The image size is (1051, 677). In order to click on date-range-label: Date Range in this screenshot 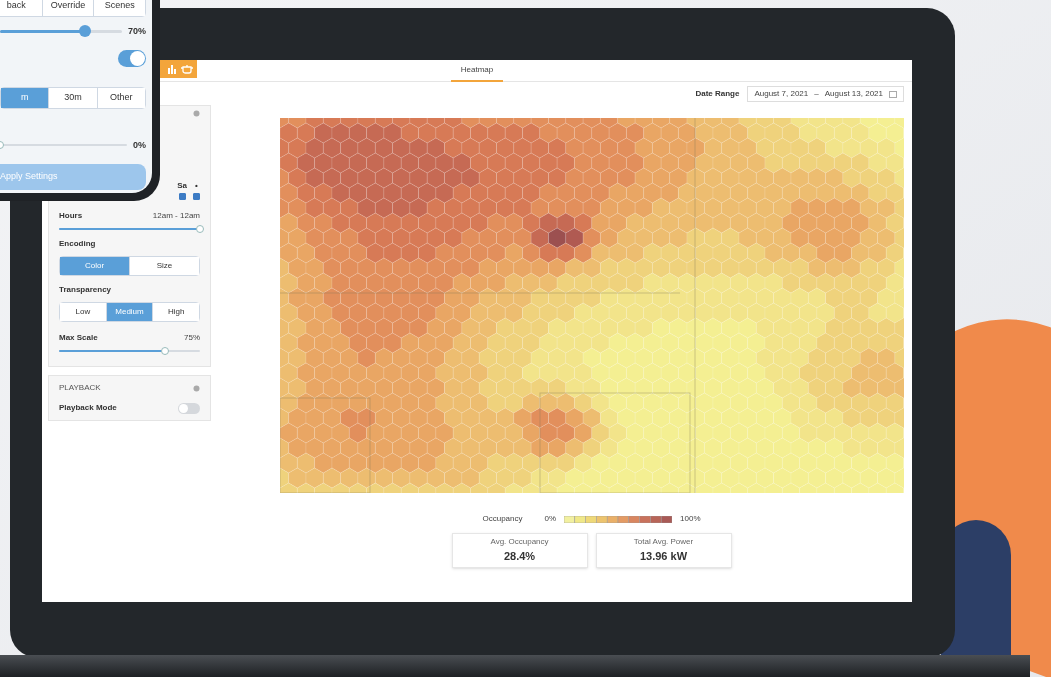, I will do `click(717, 94)`.